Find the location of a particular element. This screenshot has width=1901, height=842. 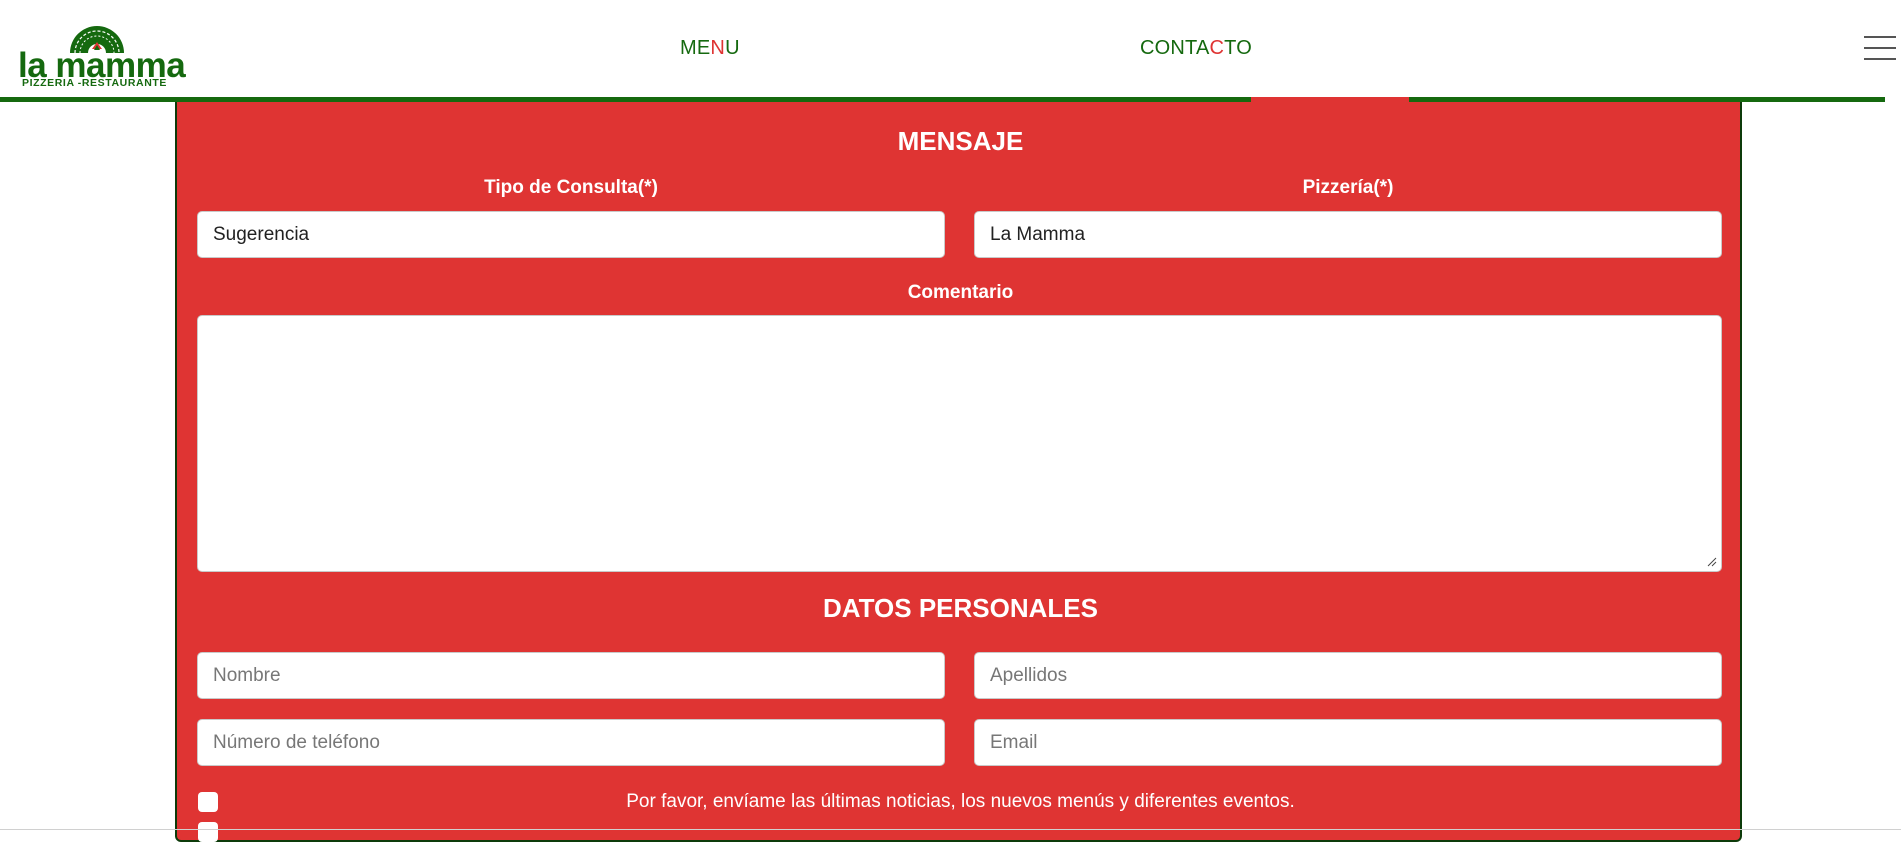

pizzeria-select: La Mamma is located at coordinates (1348, 234).